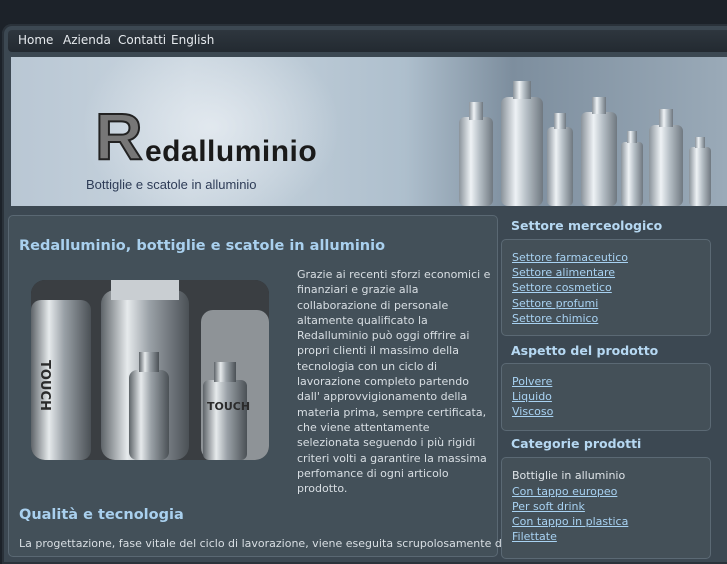 The height and width of the screenshot is (564, 727). What do you see at coordinates (569, 475) in the screenshot?
I see `sidebar-category-label: Bottiglie in alluminio` at bounding box center [569, 475].